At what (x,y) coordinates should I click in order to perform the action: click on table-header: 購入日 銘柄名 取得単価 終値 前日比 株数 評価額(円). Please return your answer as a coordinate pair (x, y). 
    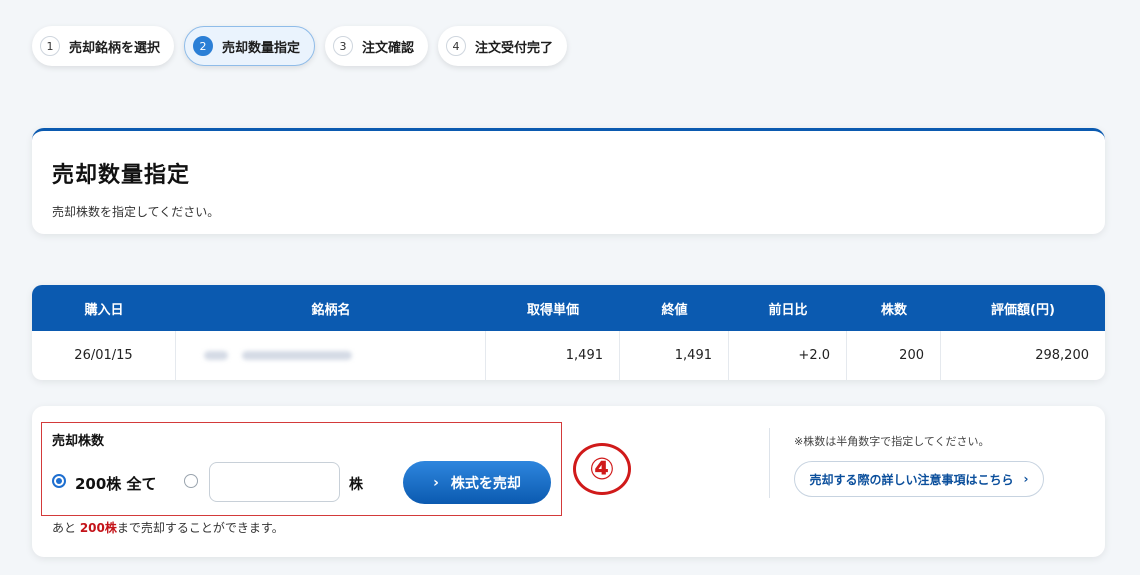
    Looking at the image, I should click on (568, 308).